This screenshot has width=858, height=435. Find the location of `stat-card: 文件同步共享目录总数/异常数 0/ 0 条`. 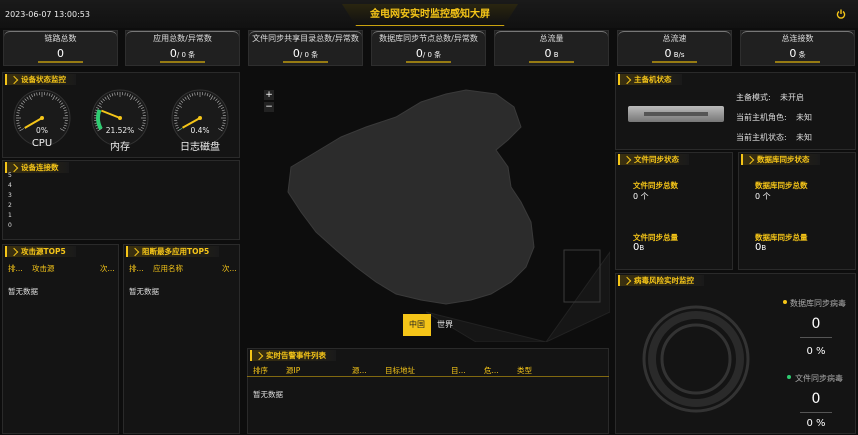

stat-card: 文件同步共享目录总数/异常数 0/ 0 条 is located at coordinates (305, 48).